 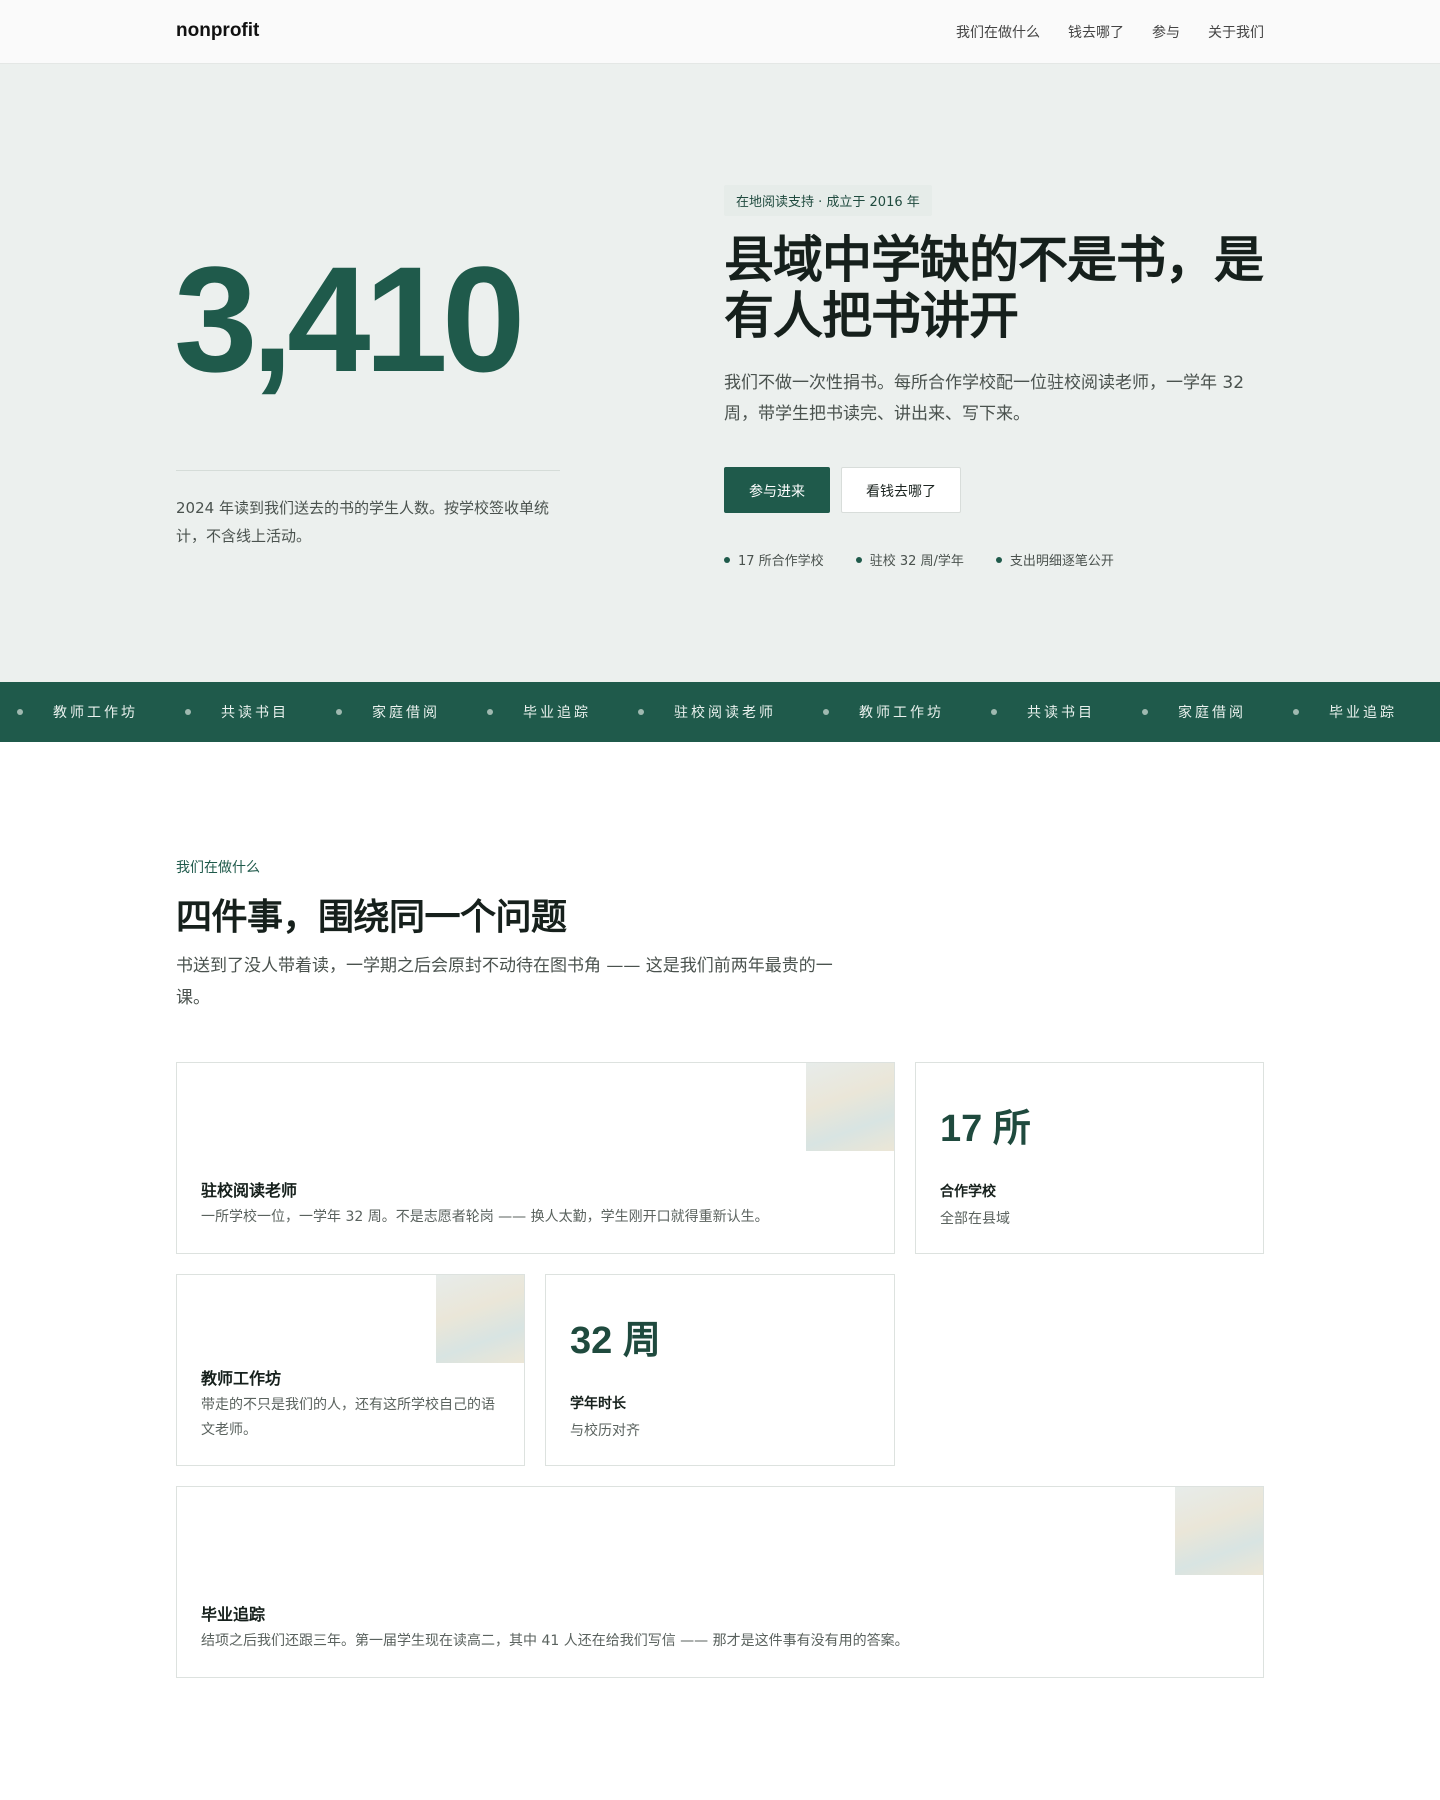 What do you see at coordinates (968, 1192) in the screenshot?
I see `stat-label: 合作学校` at bounding box center [968, 1192].